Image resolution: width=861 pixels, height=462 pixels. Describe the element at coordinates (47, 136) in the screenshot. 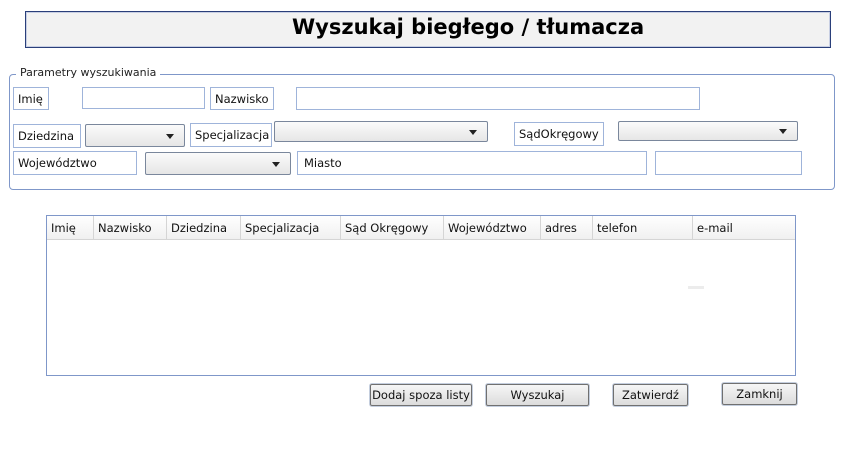

I see `dziedzina-label: Dziedzina` at that location.